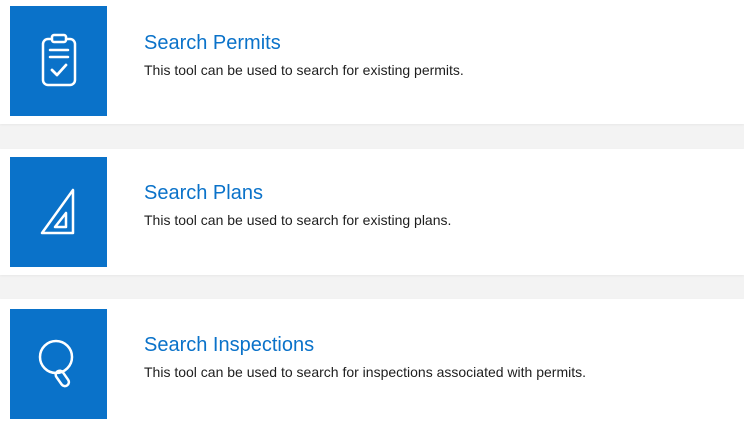 The image size is (744, 431). What do you see at coordinates (212, 43) in the screenshot?
I see `search-permits-link: Search Permits` at bounding box center [212, 43].